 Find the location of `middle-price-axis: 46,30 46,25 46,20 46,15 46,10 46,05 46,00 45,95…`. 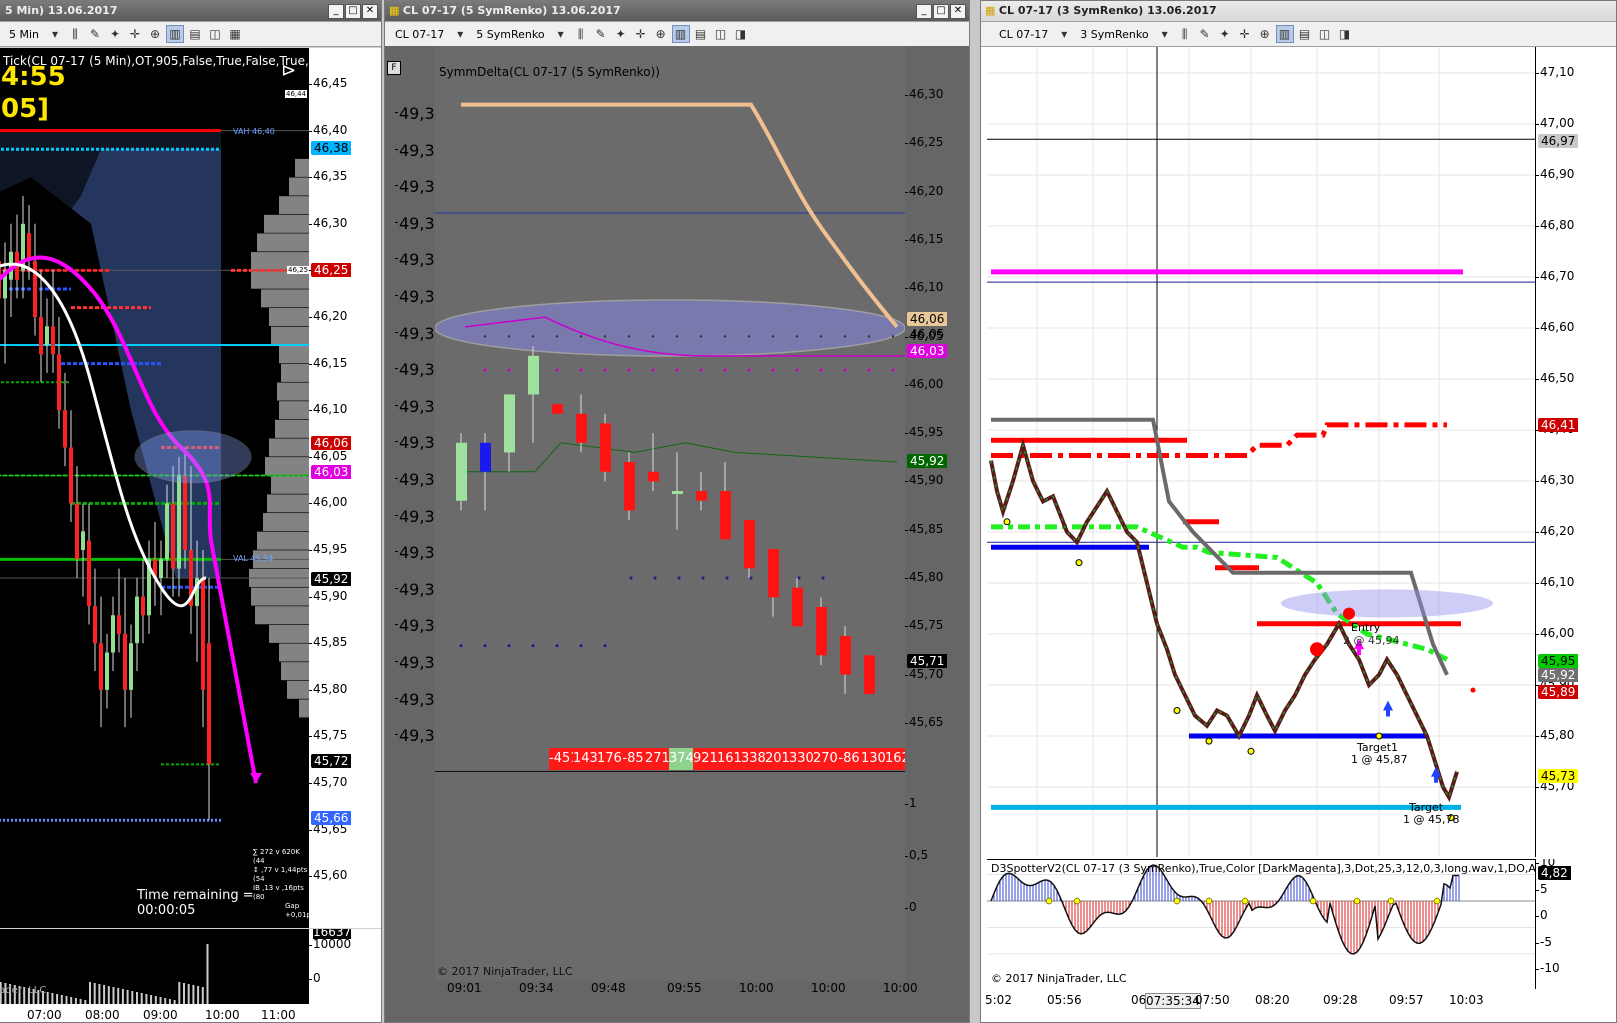

middle-price-axis: 46,30 46,25 46,20 46,15 46,10 46,05 46,00 45,95… is located at coordinates (937, 408).